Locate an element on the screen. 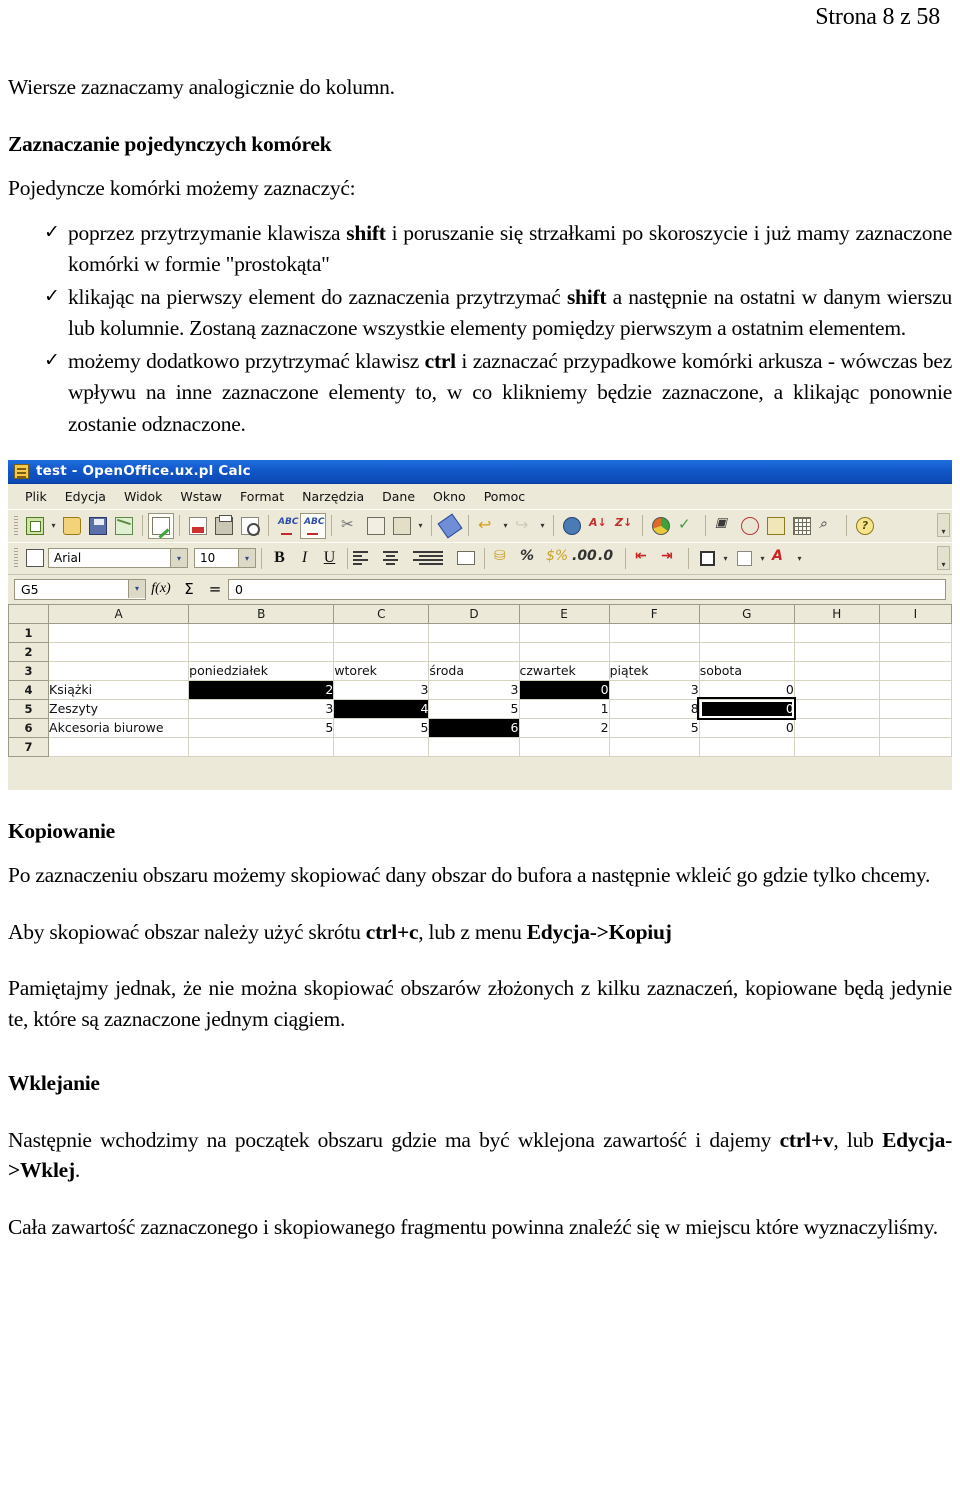 The width and height of the screenshot is (960, 1501). menu-item-format: Format is located at coordinates (262, 496).